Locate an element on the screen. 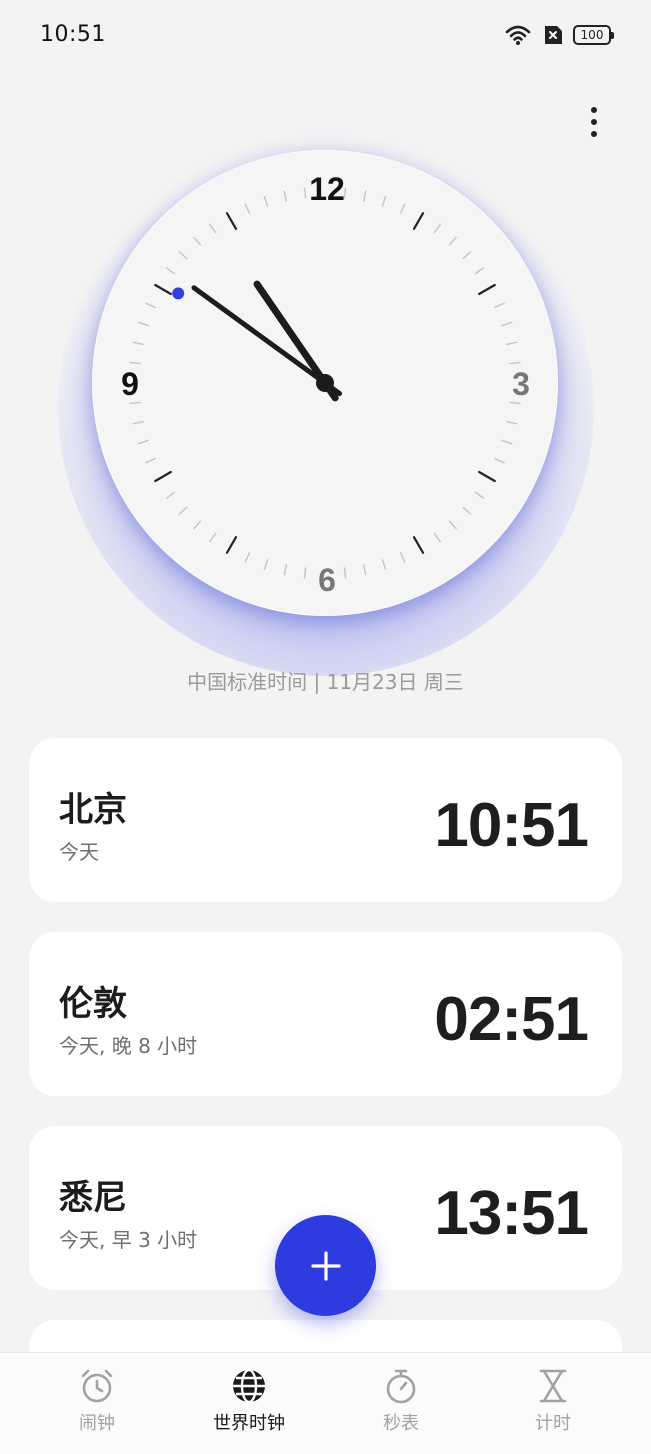 The image size is (651, 1454). status-time: 10:51 is located at coordinates (73, 34).